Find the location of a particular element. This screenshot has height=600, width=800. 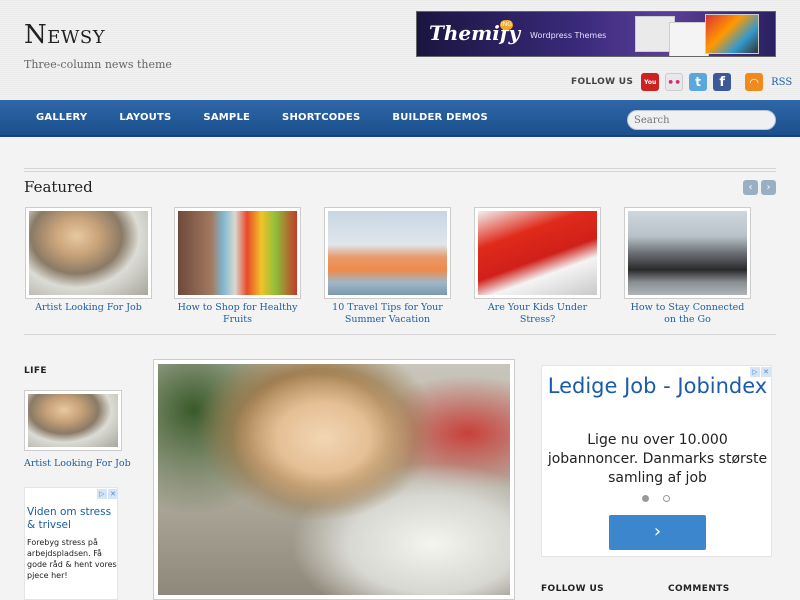

nav-layouts: LAYOUTS is located at coordinates (145, 118).